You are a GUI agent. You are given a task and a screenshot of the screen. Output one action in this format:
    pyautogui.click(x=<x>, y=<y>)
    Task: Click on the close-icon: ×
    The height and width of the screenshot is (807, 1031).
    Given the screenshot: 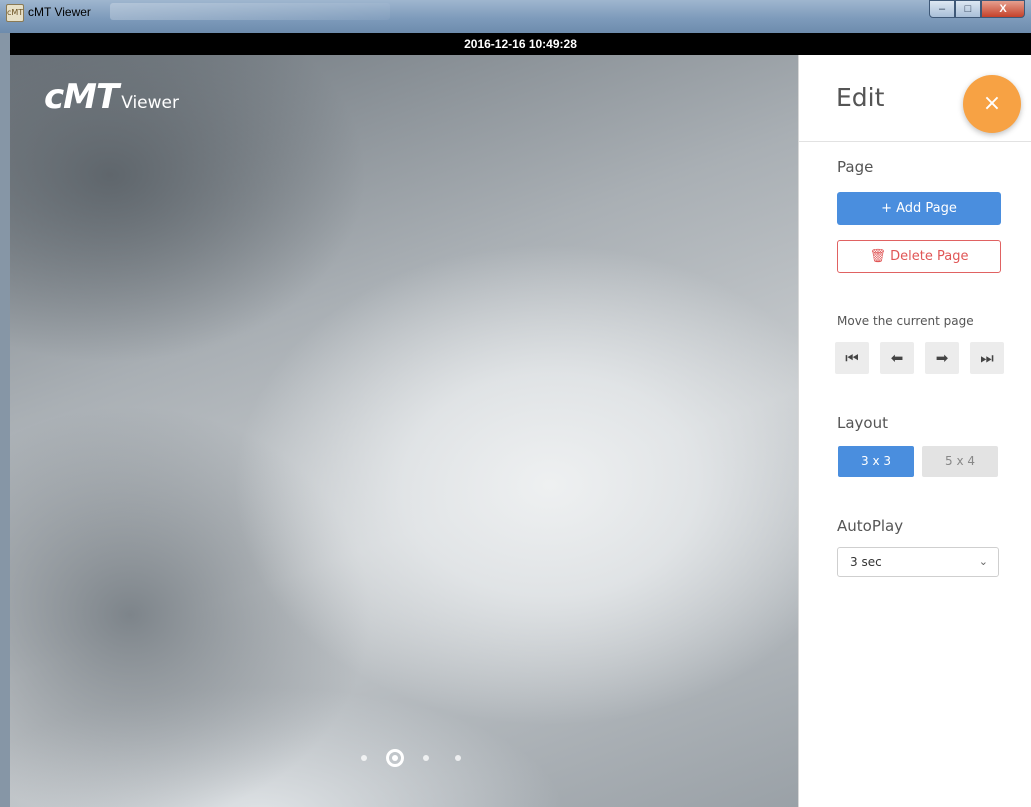 What is the action you would take?
    pyautogui.click(x=992, y=103)
    